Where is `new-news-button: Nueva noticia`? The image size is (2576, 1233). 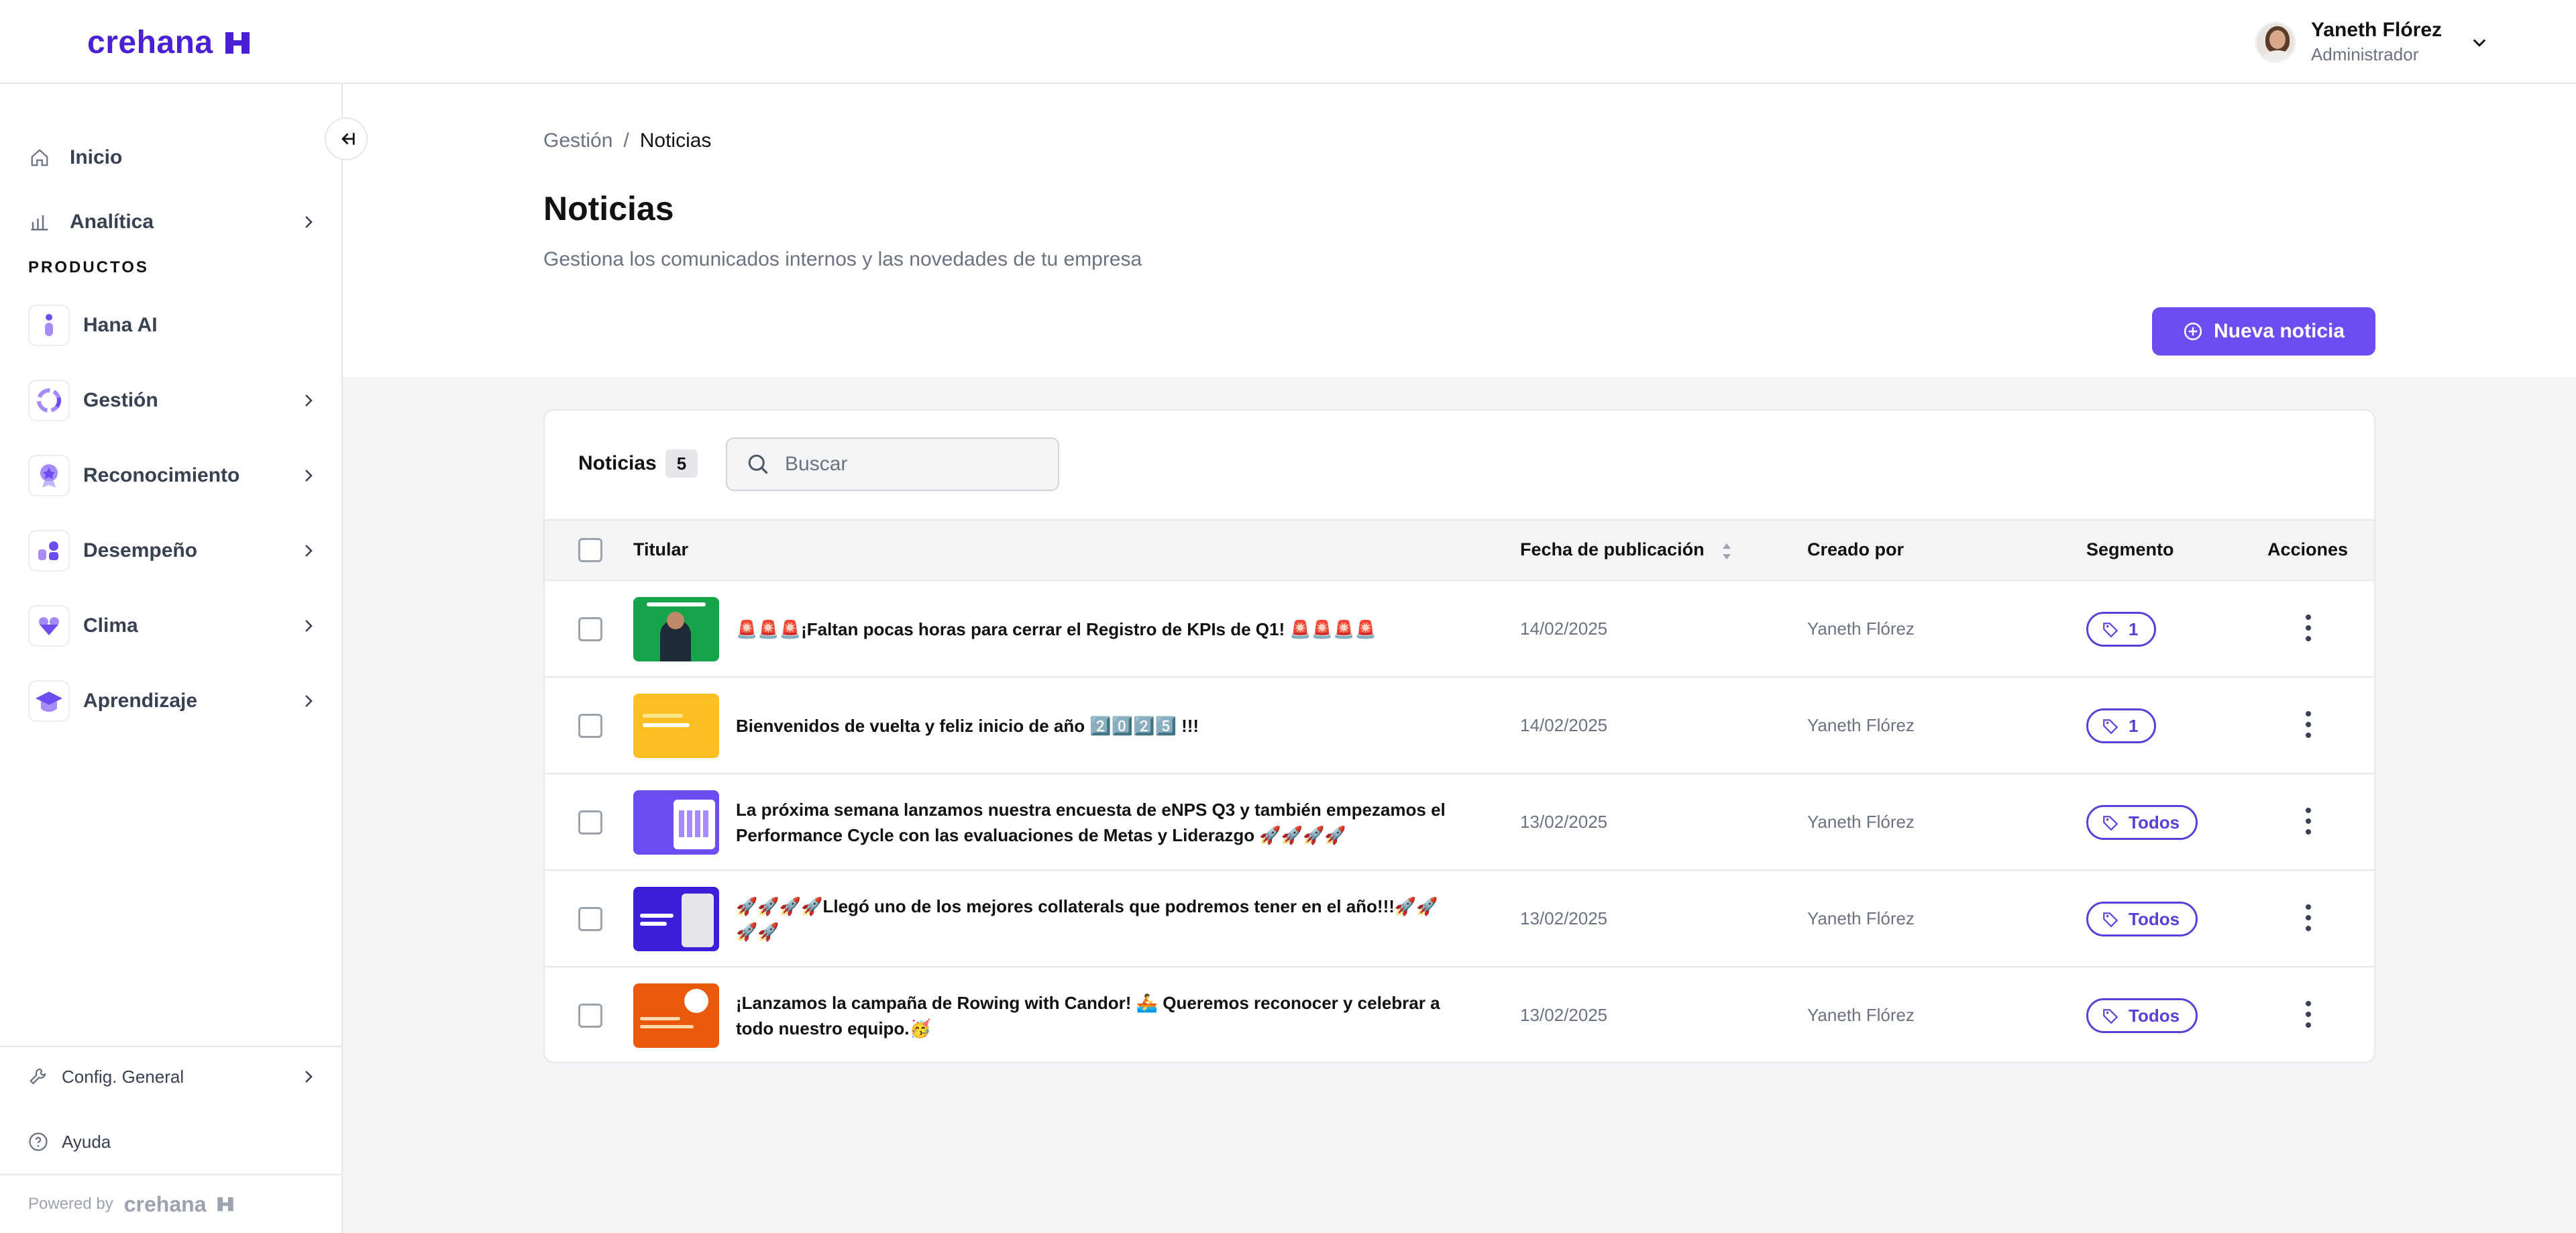 new-news-button: Nueva noticia is located at coordinates (2263, 332).